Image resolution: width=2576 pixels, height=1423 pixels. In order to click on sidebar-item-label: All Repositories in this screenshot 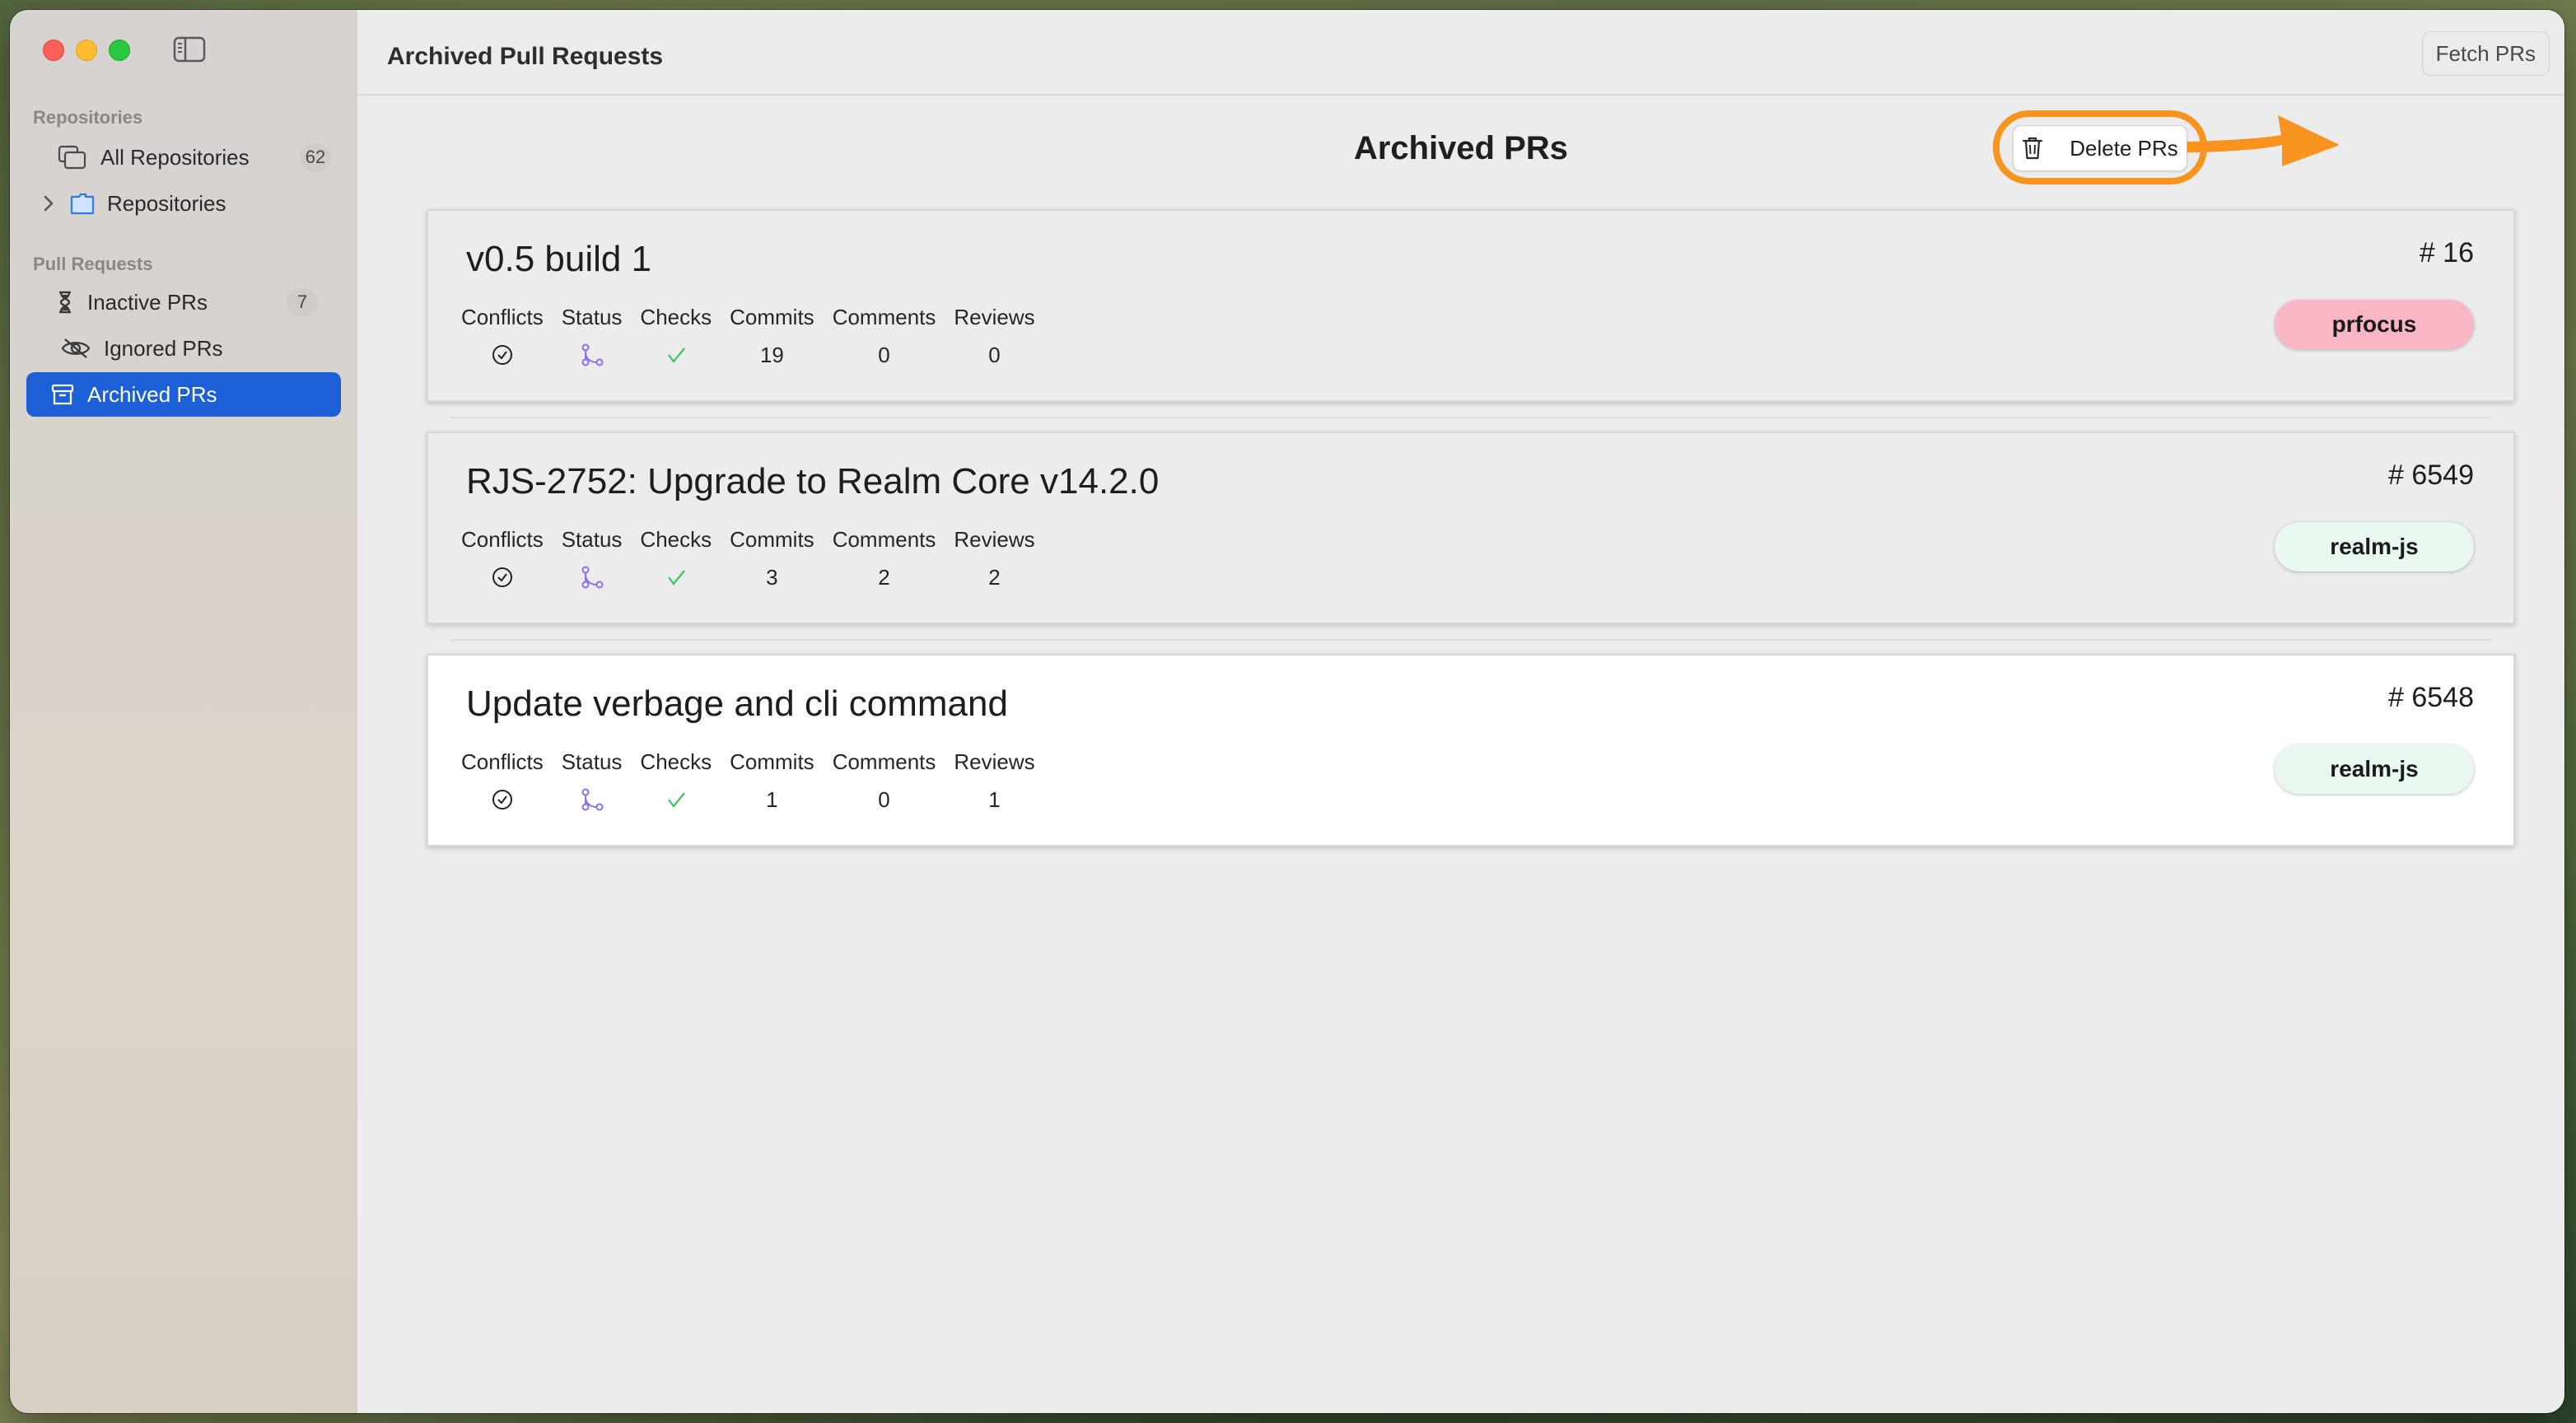, I will do `click(175, 157)`.